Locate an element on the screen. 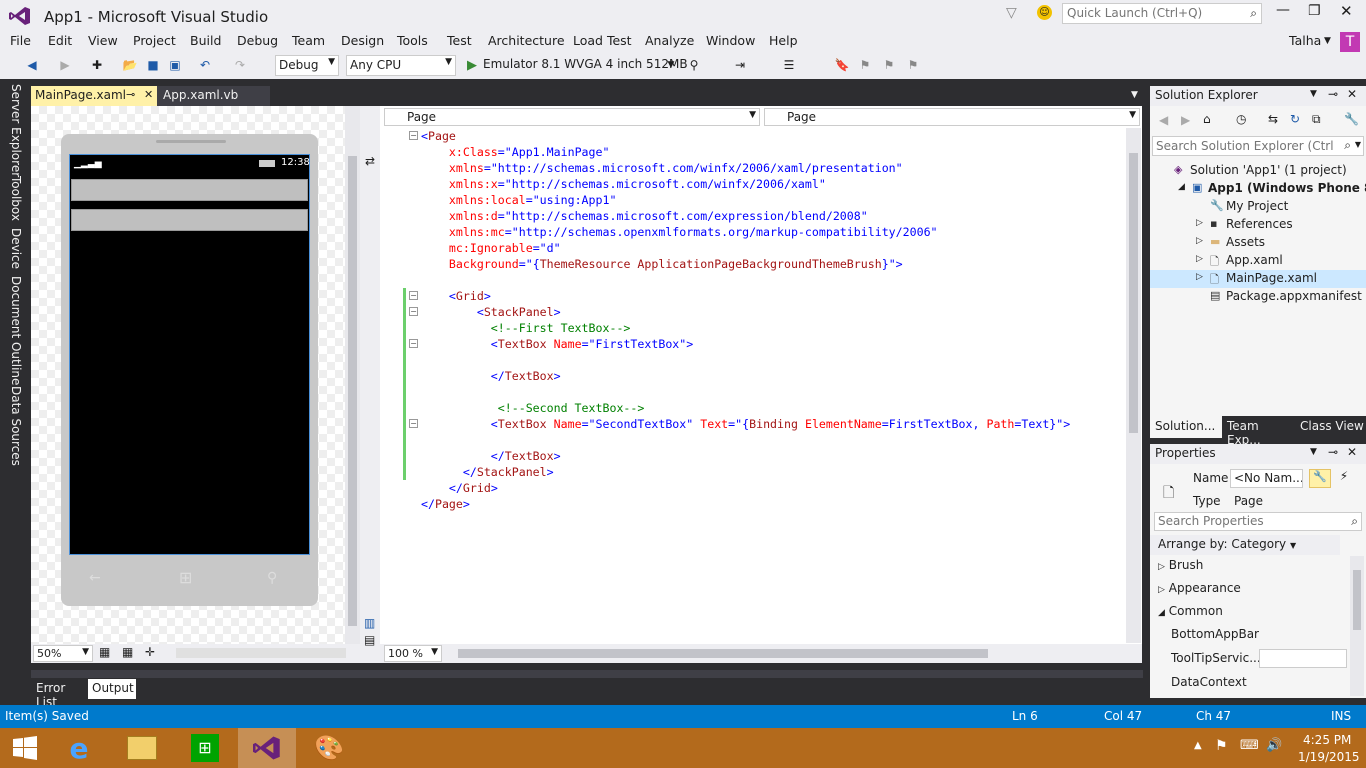 The image size is (1366, 768). taskbar-ie-icon: e is located at coordinates (79, 748).